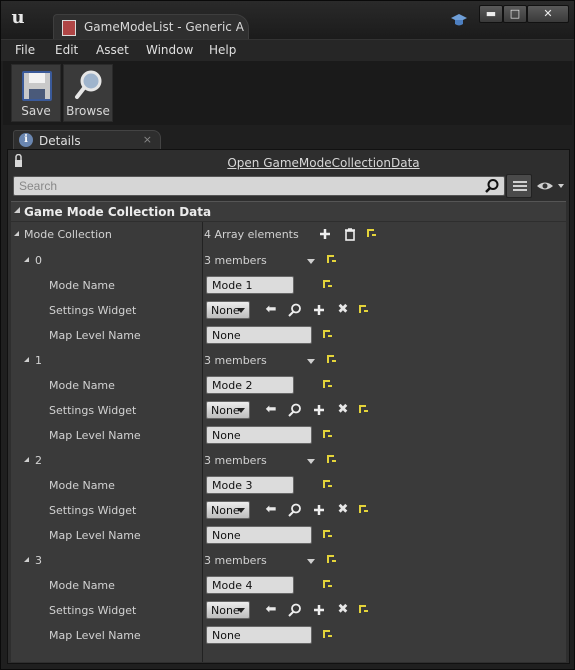 The width and height of the screenshot is (575, 670). Describe the element at coordinates (151, 27) in the screenshot. I see `document-tab: GameModeList - Generic A` at that location.